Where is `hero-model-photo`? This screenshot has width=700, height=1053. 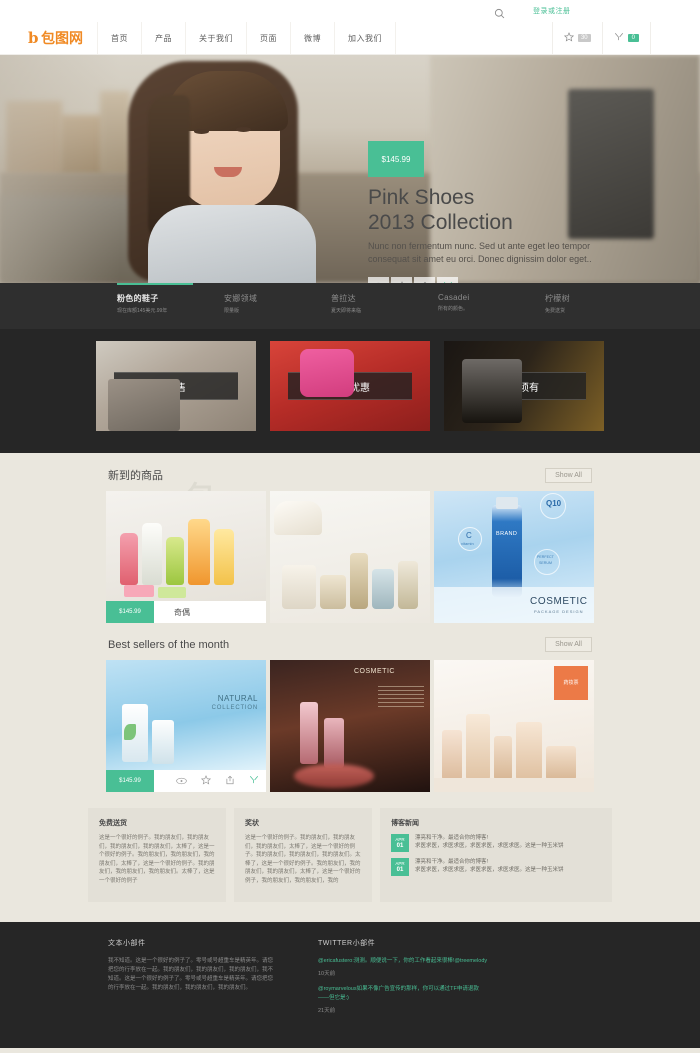
hero-model-photo is located at coordinates (248, 169).